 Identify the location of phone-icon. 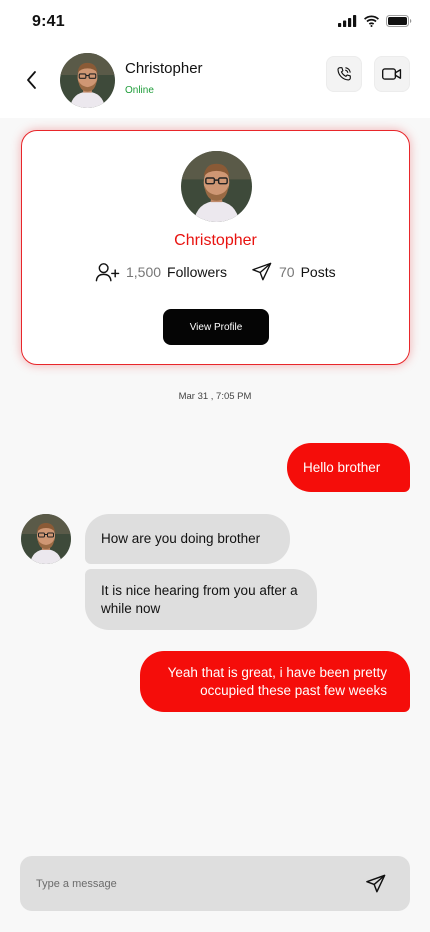
(344, 74).